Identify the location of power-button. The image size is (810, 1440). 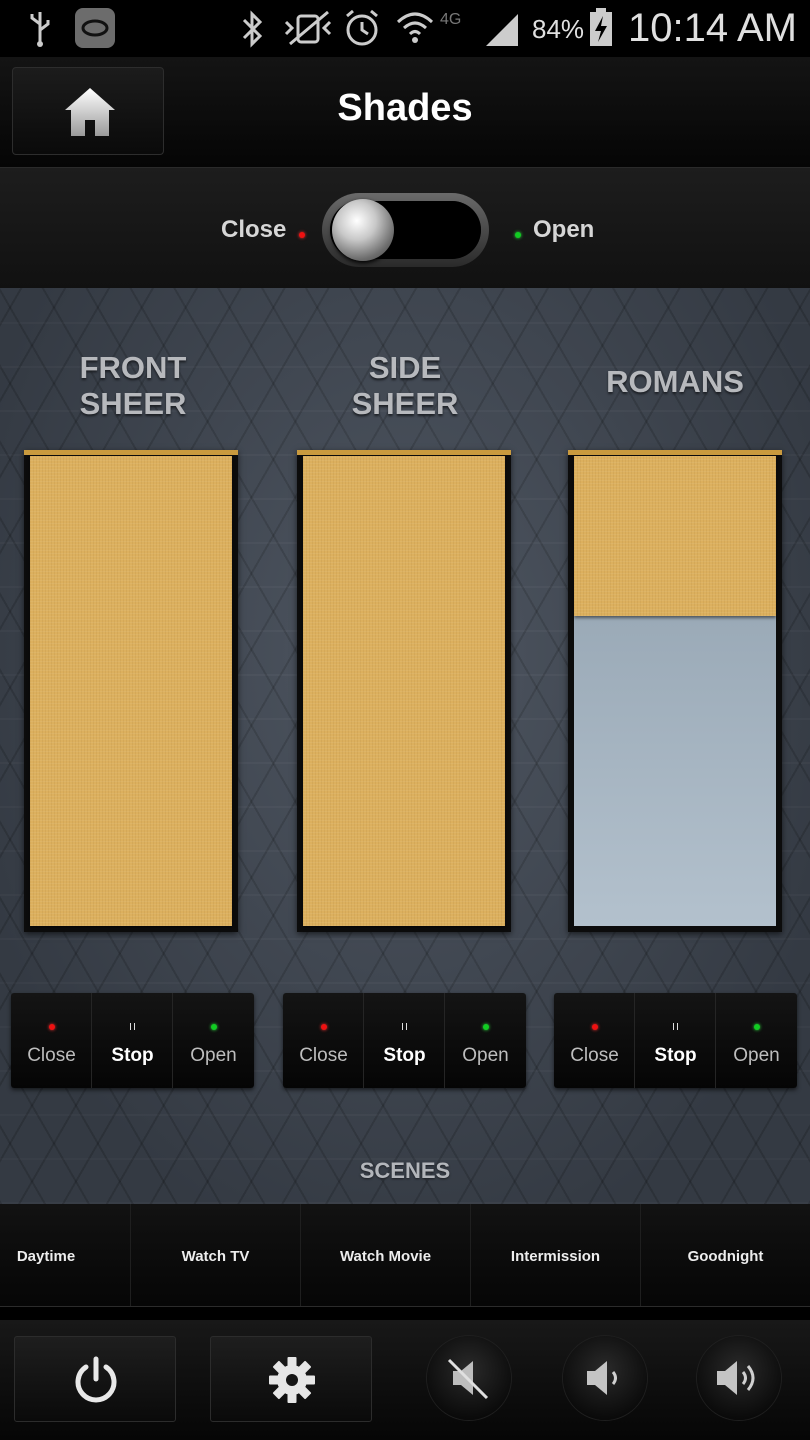
(95, 1379).